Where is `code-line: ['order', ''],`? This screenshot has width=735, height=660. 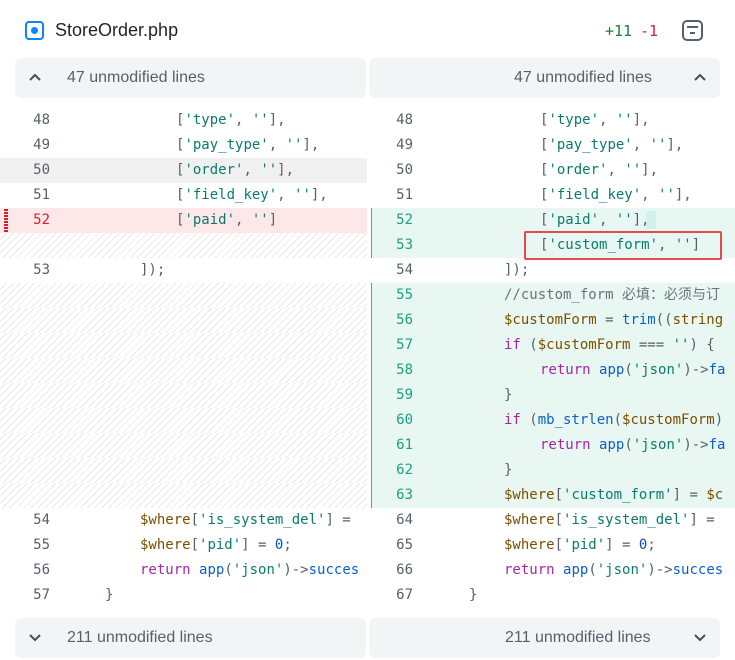 code-line: ['order', ''], is located at coordinates (235, 170).